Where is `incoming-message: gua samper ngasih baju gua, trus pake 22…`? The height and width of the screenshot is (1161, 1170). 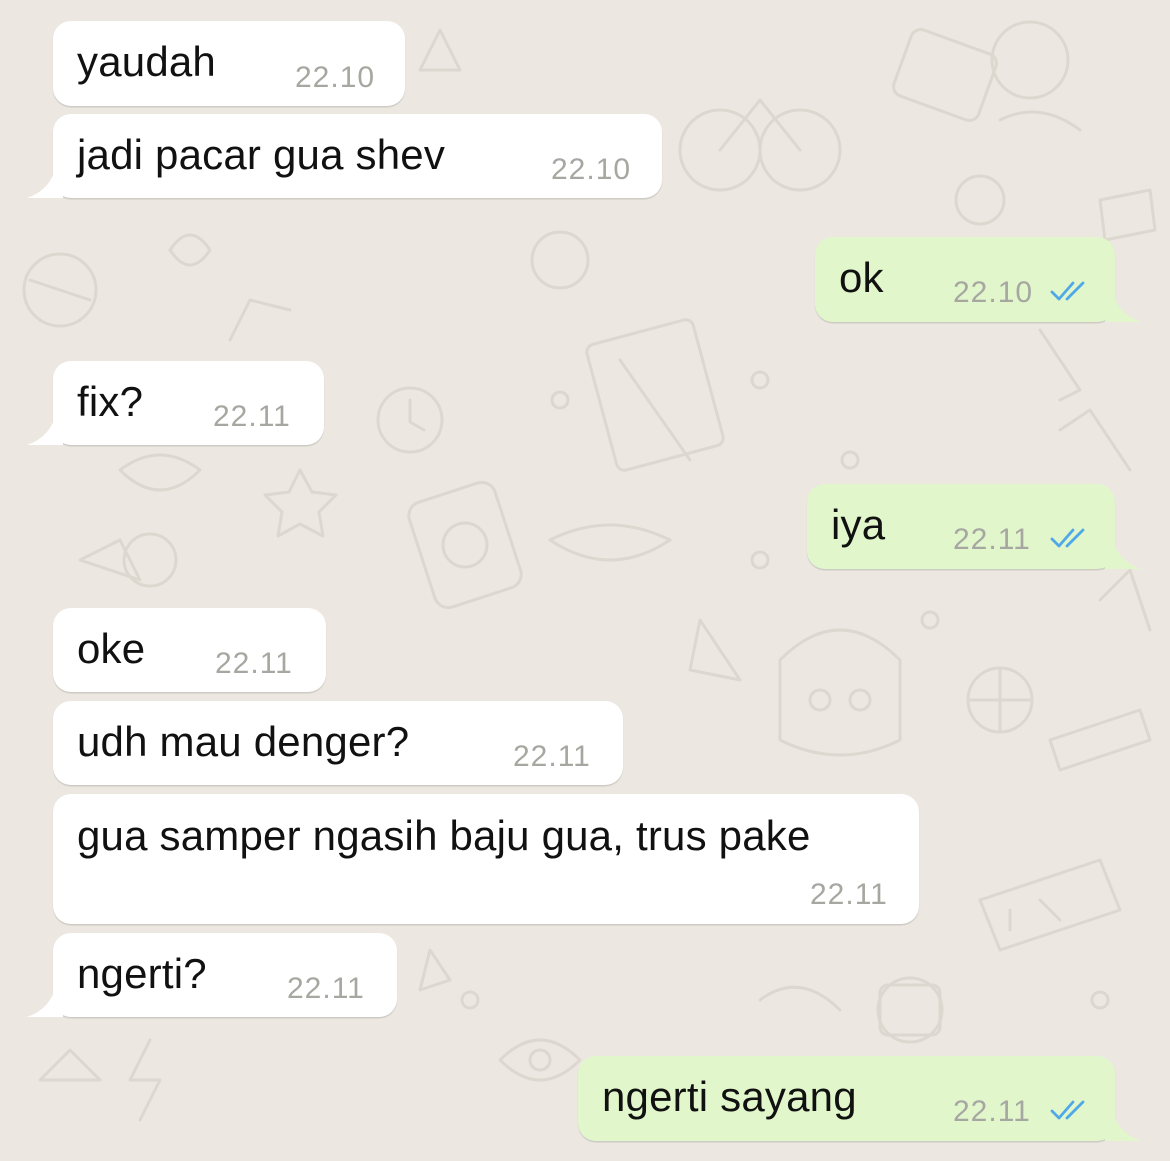 incoming-message: gua samper ngasih baju gua, trus pake 22… is located at coordinates (486, 859).